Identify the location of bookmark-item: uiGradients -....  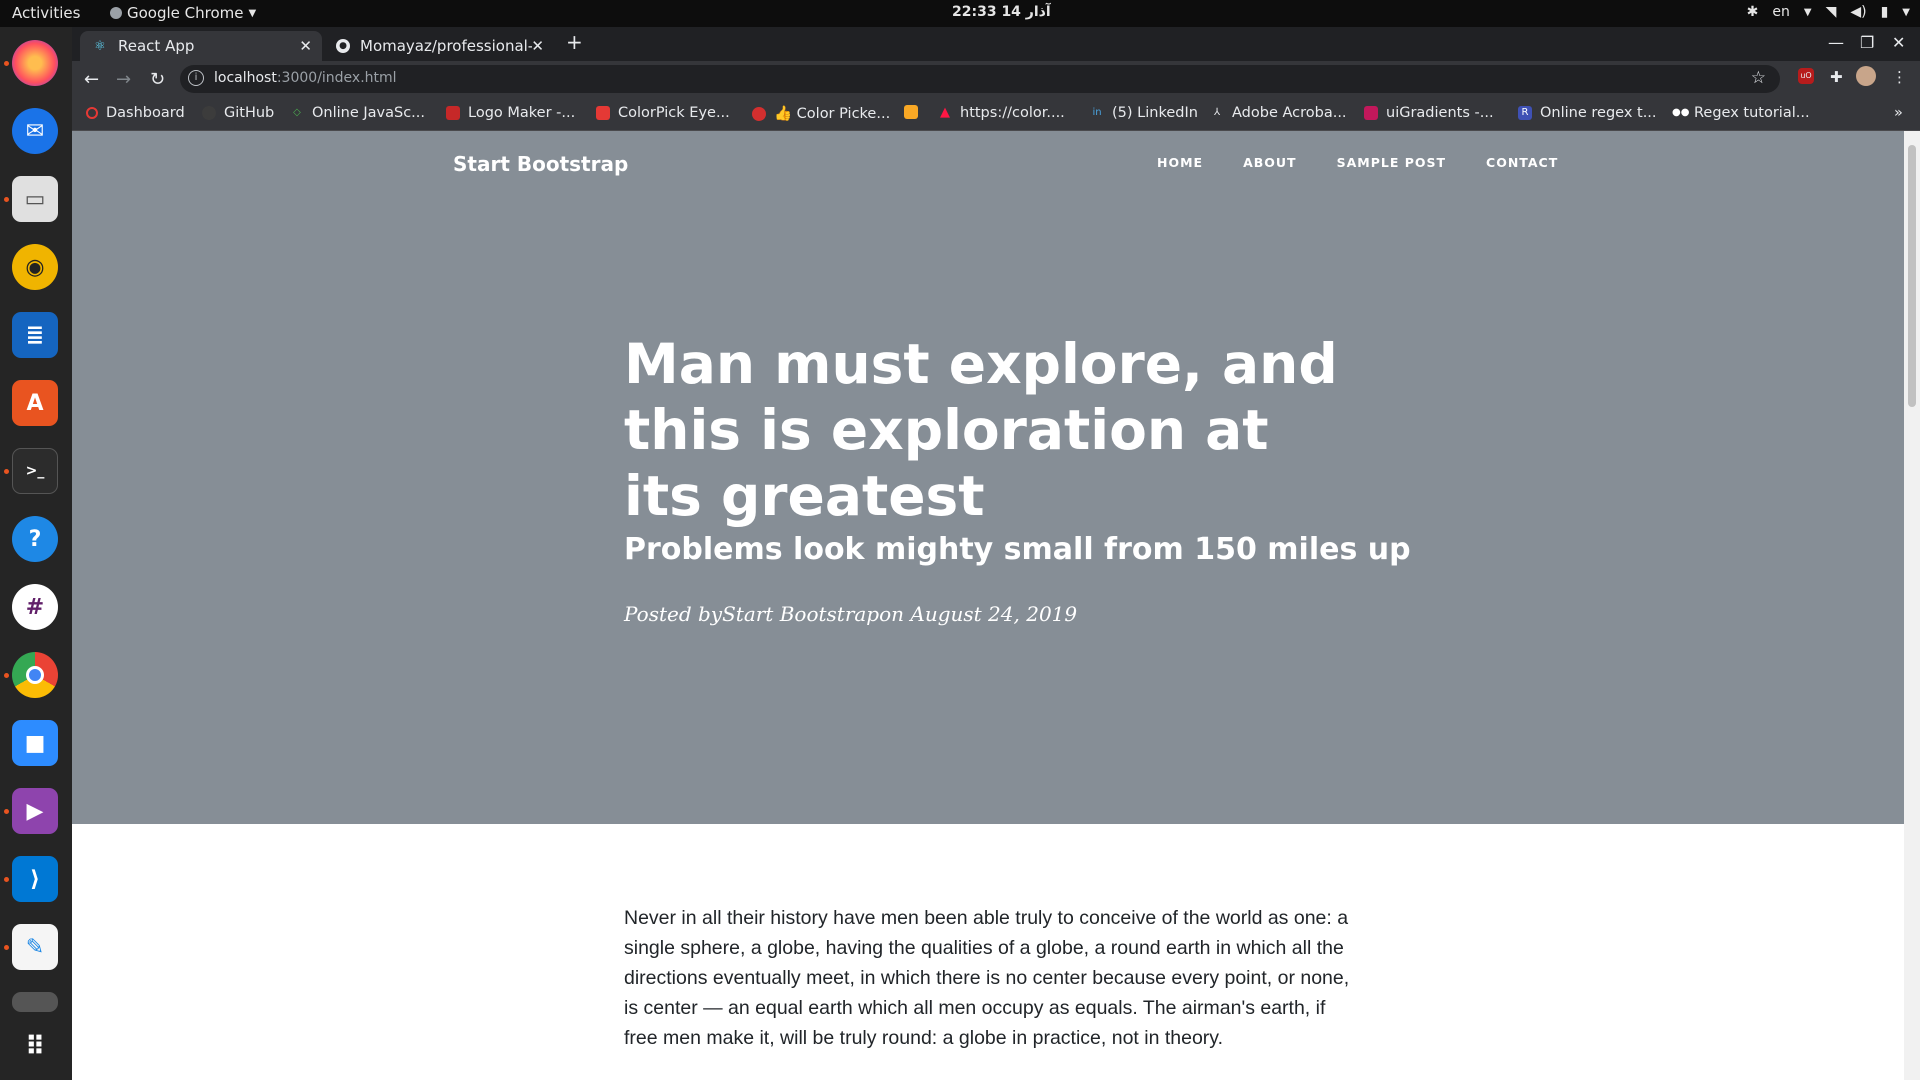
(1429, 113).